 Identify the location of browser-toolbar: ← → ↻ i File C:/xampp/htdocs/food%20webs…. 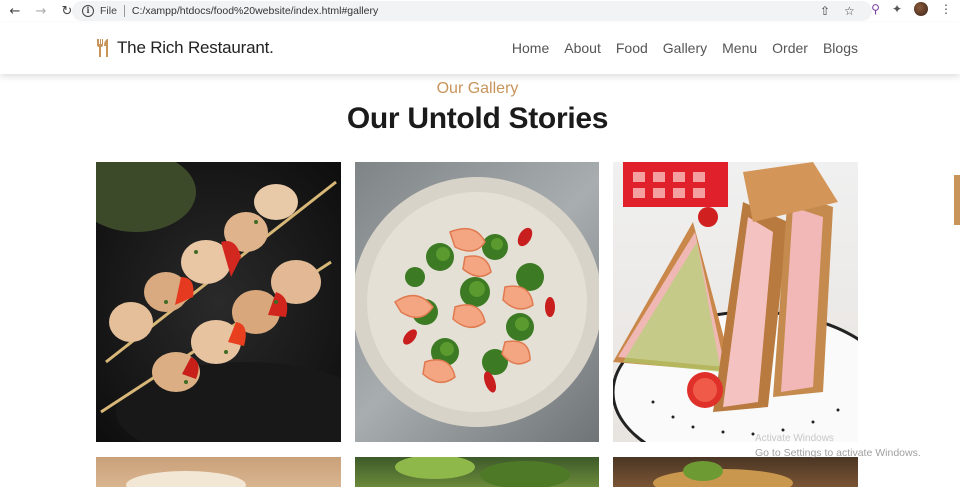
(480, 11).